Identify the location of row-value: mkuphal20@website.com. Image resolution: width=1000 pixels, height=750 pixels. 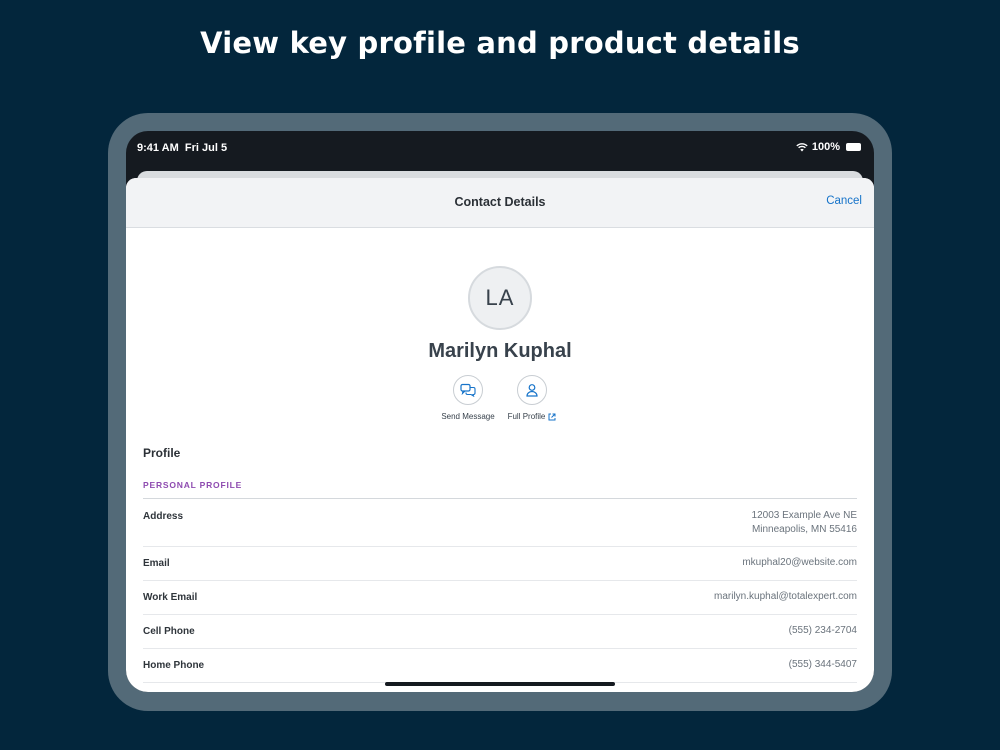
(799, 568).